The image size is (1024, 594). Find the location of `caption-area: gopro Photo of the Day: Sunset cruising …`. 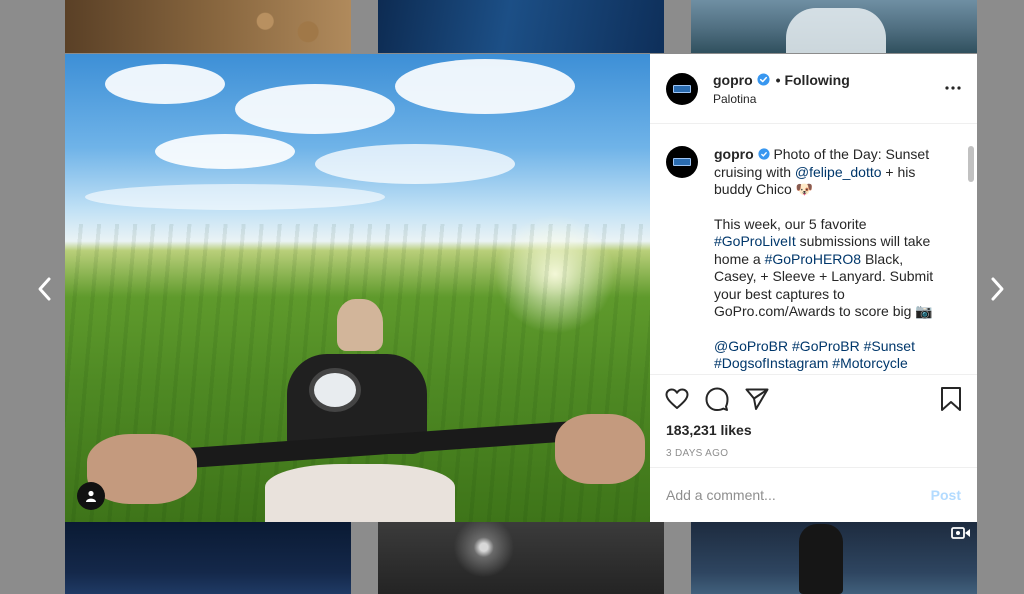

caption-area: gopro Photo of the Day: Sunset cruising … is located at coordinates (813, 249).